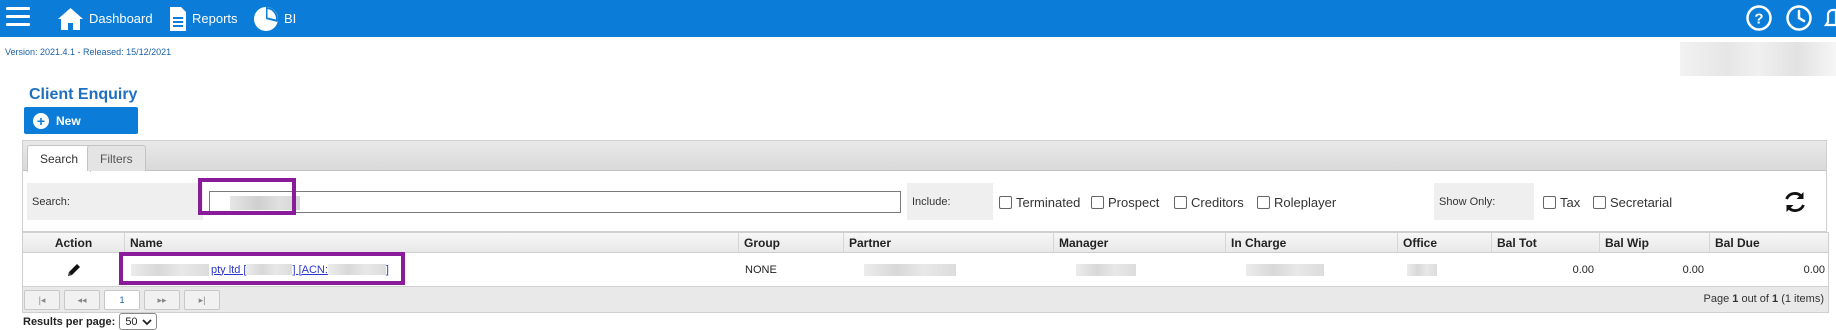  What do you see at coordinates (1801, 299) in the screenshot?
I see `page-info-suffix: (1 items)` at bounding box center [1801, 299].